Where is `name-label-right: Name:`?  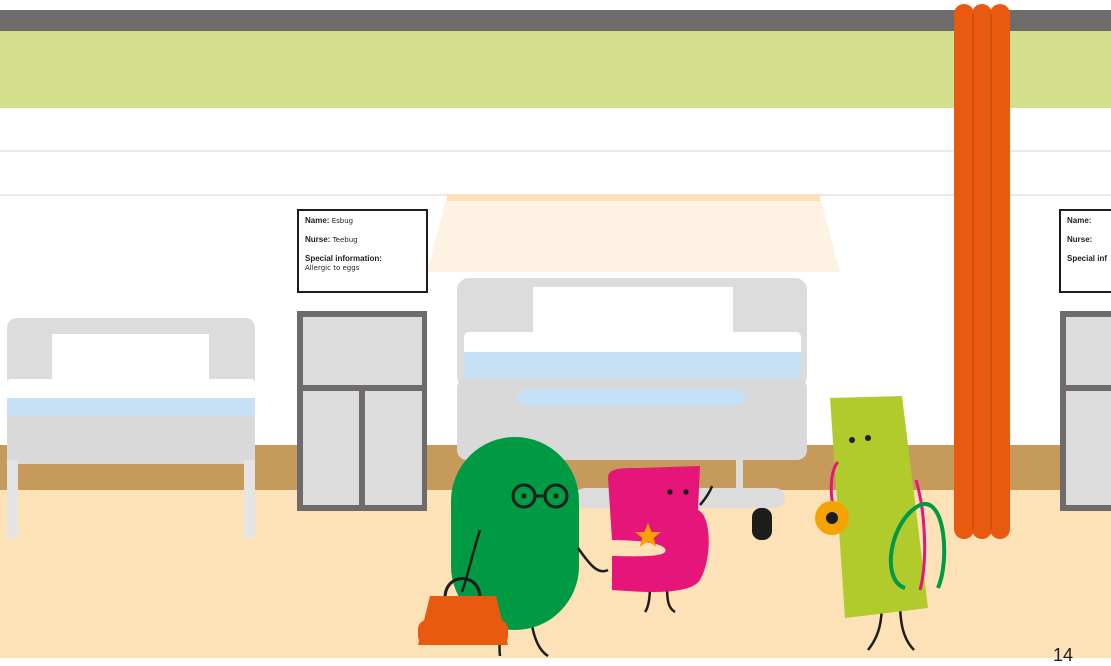 name-label-right: Name: is located at coordinates (1079, 220).